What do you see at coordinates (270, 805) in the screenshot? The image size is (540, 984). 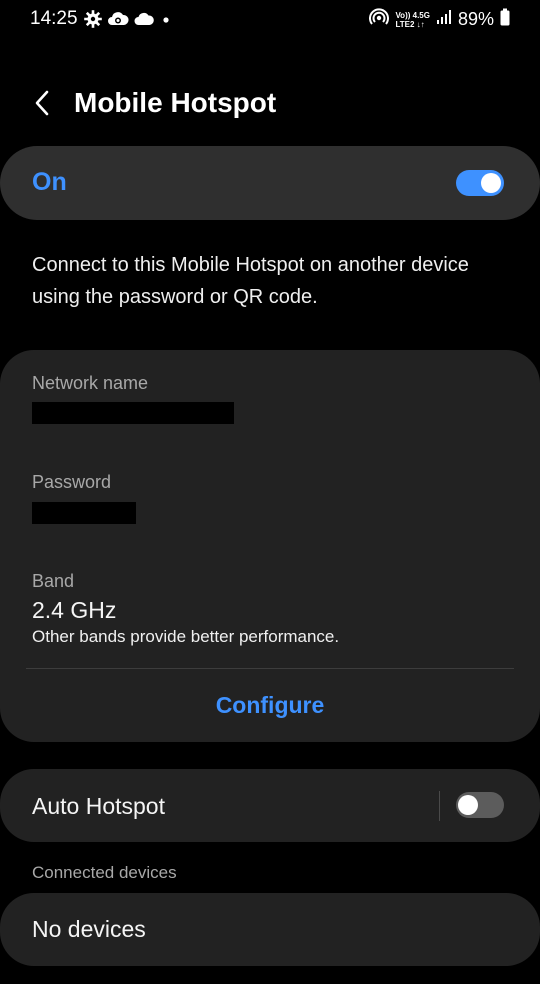 I see `auto-hotspot-row: Auto Hotspot` at bounding box center [270, 805].